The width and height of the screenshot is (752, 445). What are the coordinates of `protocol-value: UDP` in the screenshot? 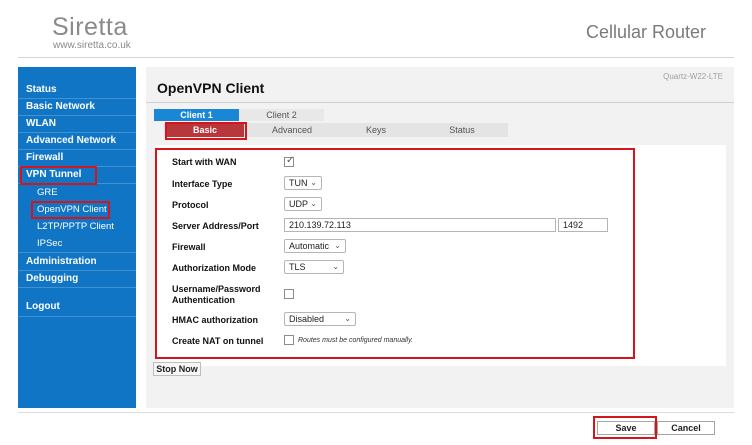 It's located at (299, 204).